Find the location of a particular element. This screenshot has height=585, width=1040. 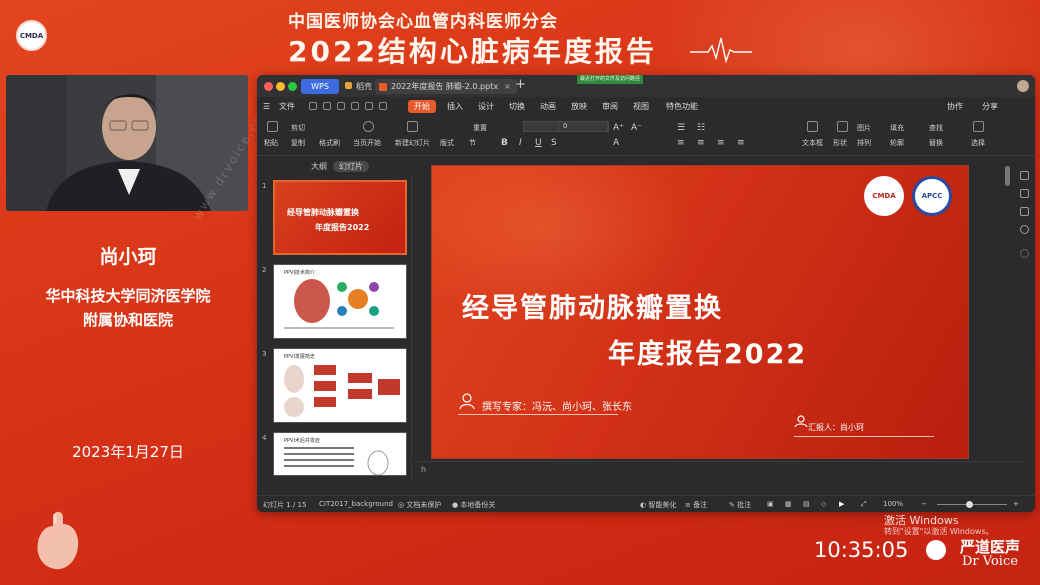

zoom-slider-handle is located at coordinates (969, 504).